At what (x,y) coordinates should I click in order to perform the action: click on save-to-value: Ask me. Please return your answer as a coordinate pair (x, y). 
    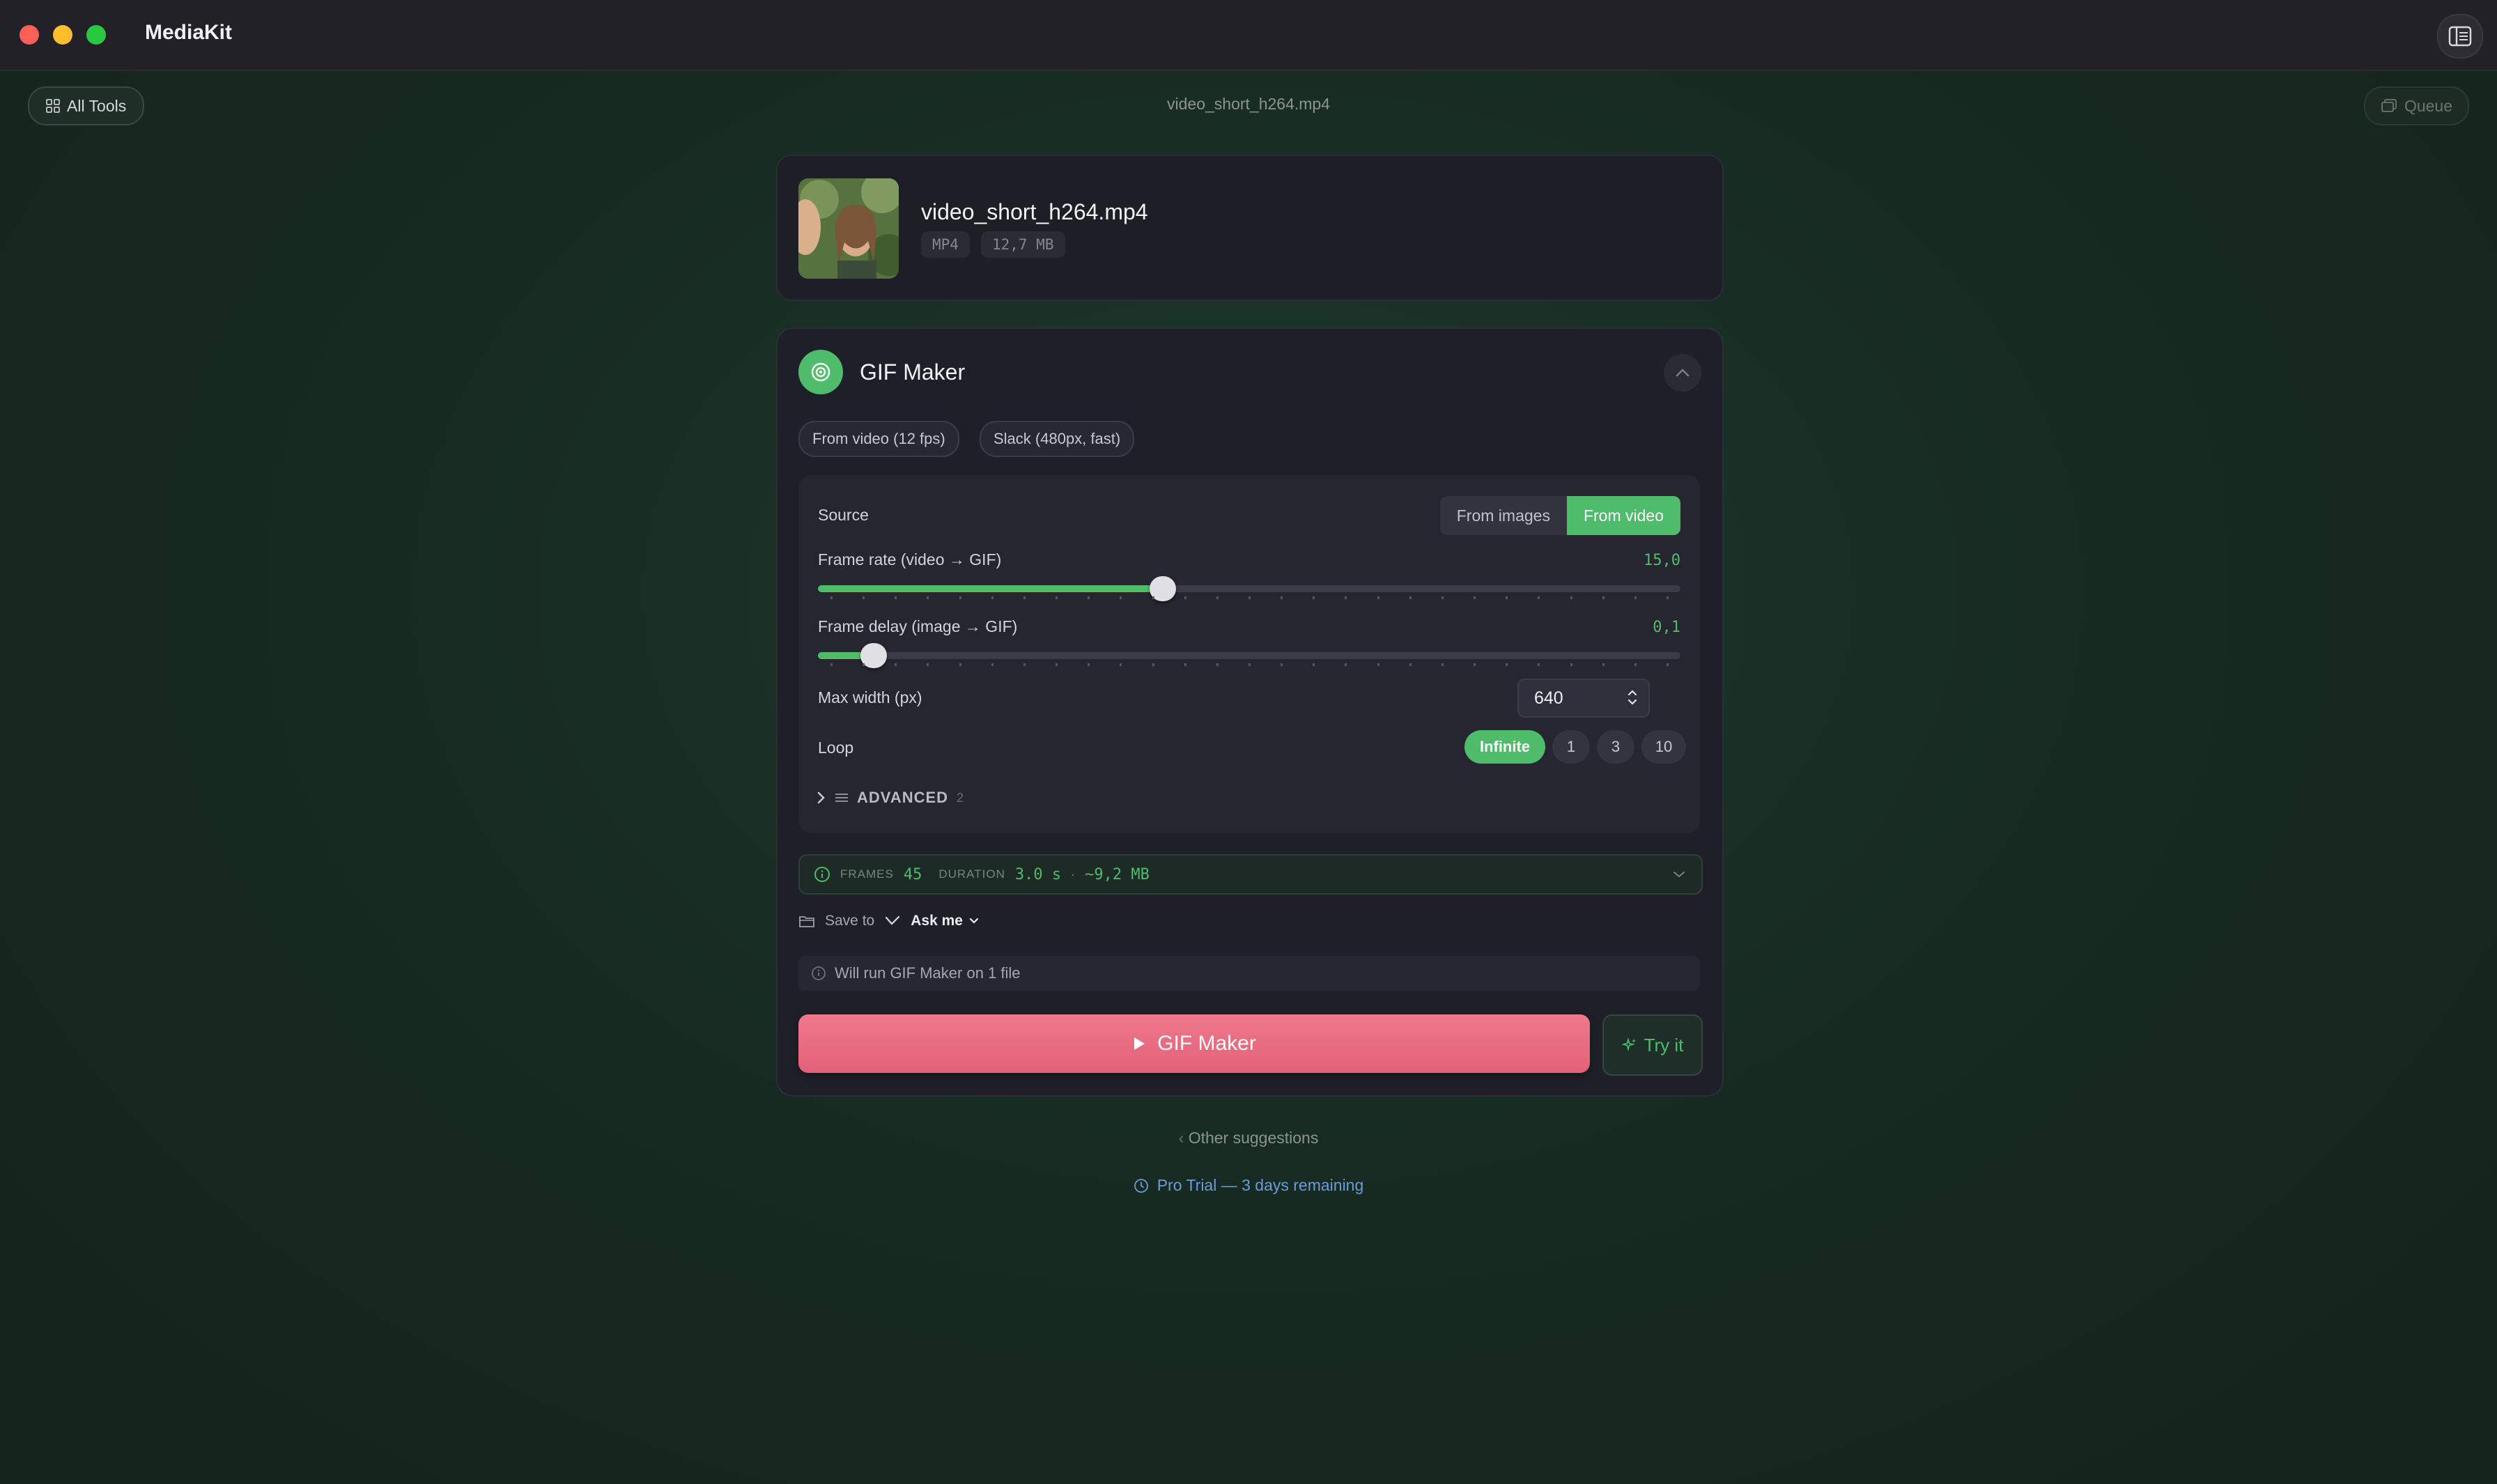
    Looking at the image, I should click on (937, 921).